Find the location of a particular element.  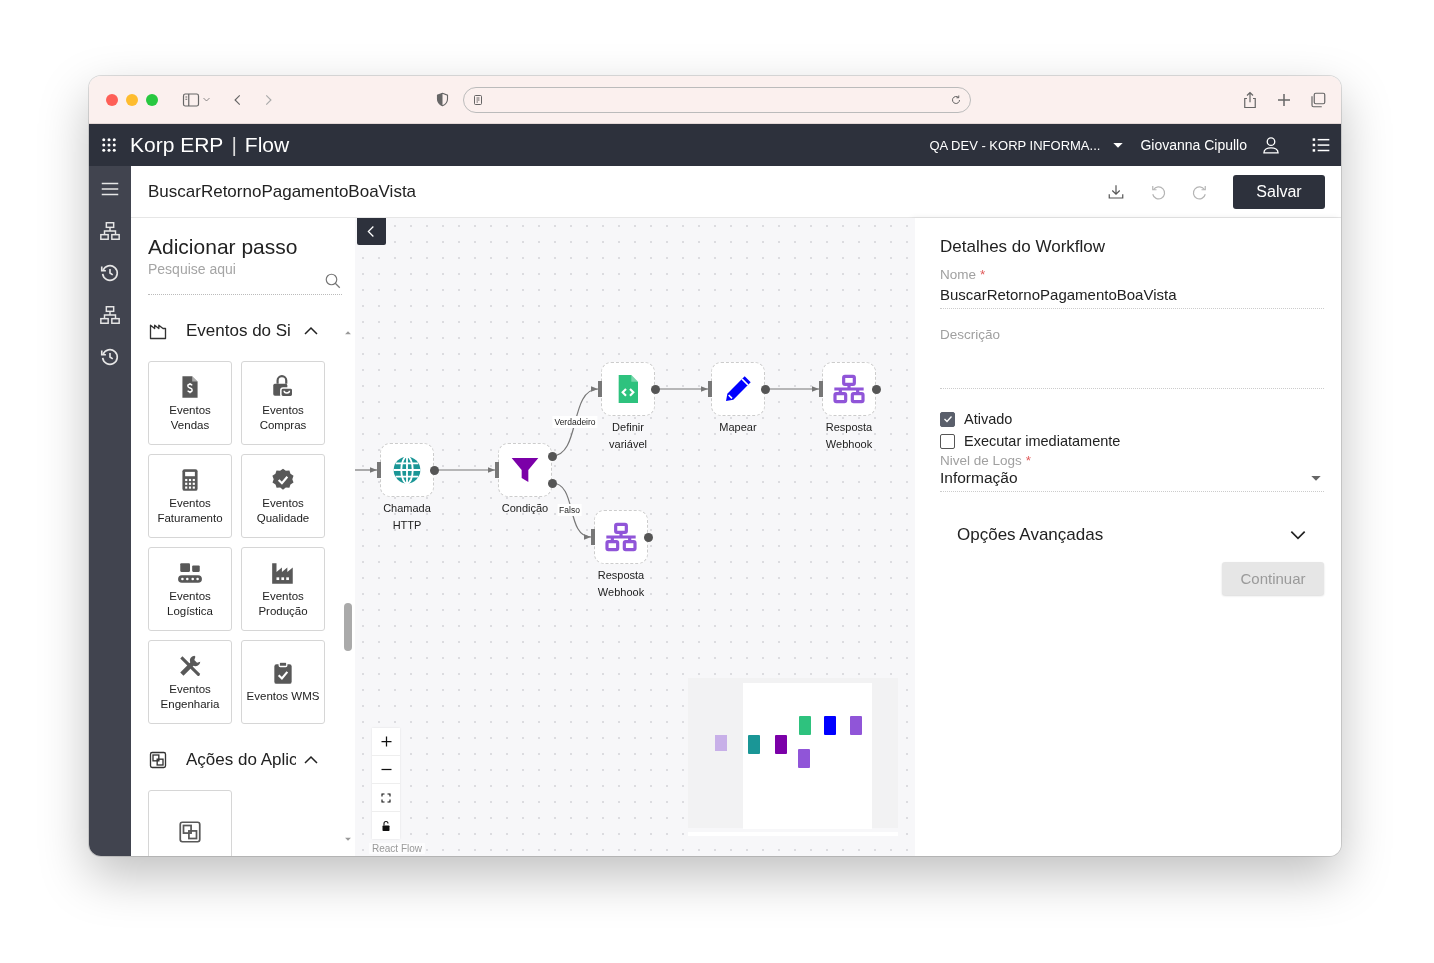

step-card: Eventos Vendas is located at coordinates (190, 403).